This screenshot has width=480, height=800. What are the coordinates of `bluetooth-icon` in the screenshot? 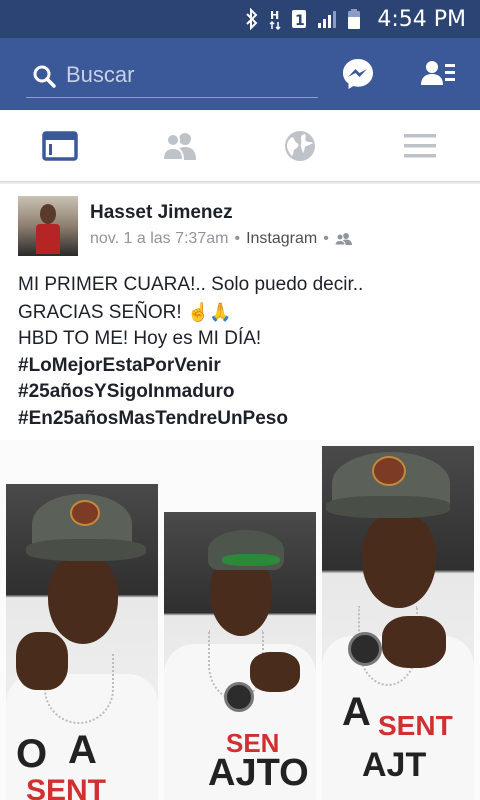 It's located at (252, 19).